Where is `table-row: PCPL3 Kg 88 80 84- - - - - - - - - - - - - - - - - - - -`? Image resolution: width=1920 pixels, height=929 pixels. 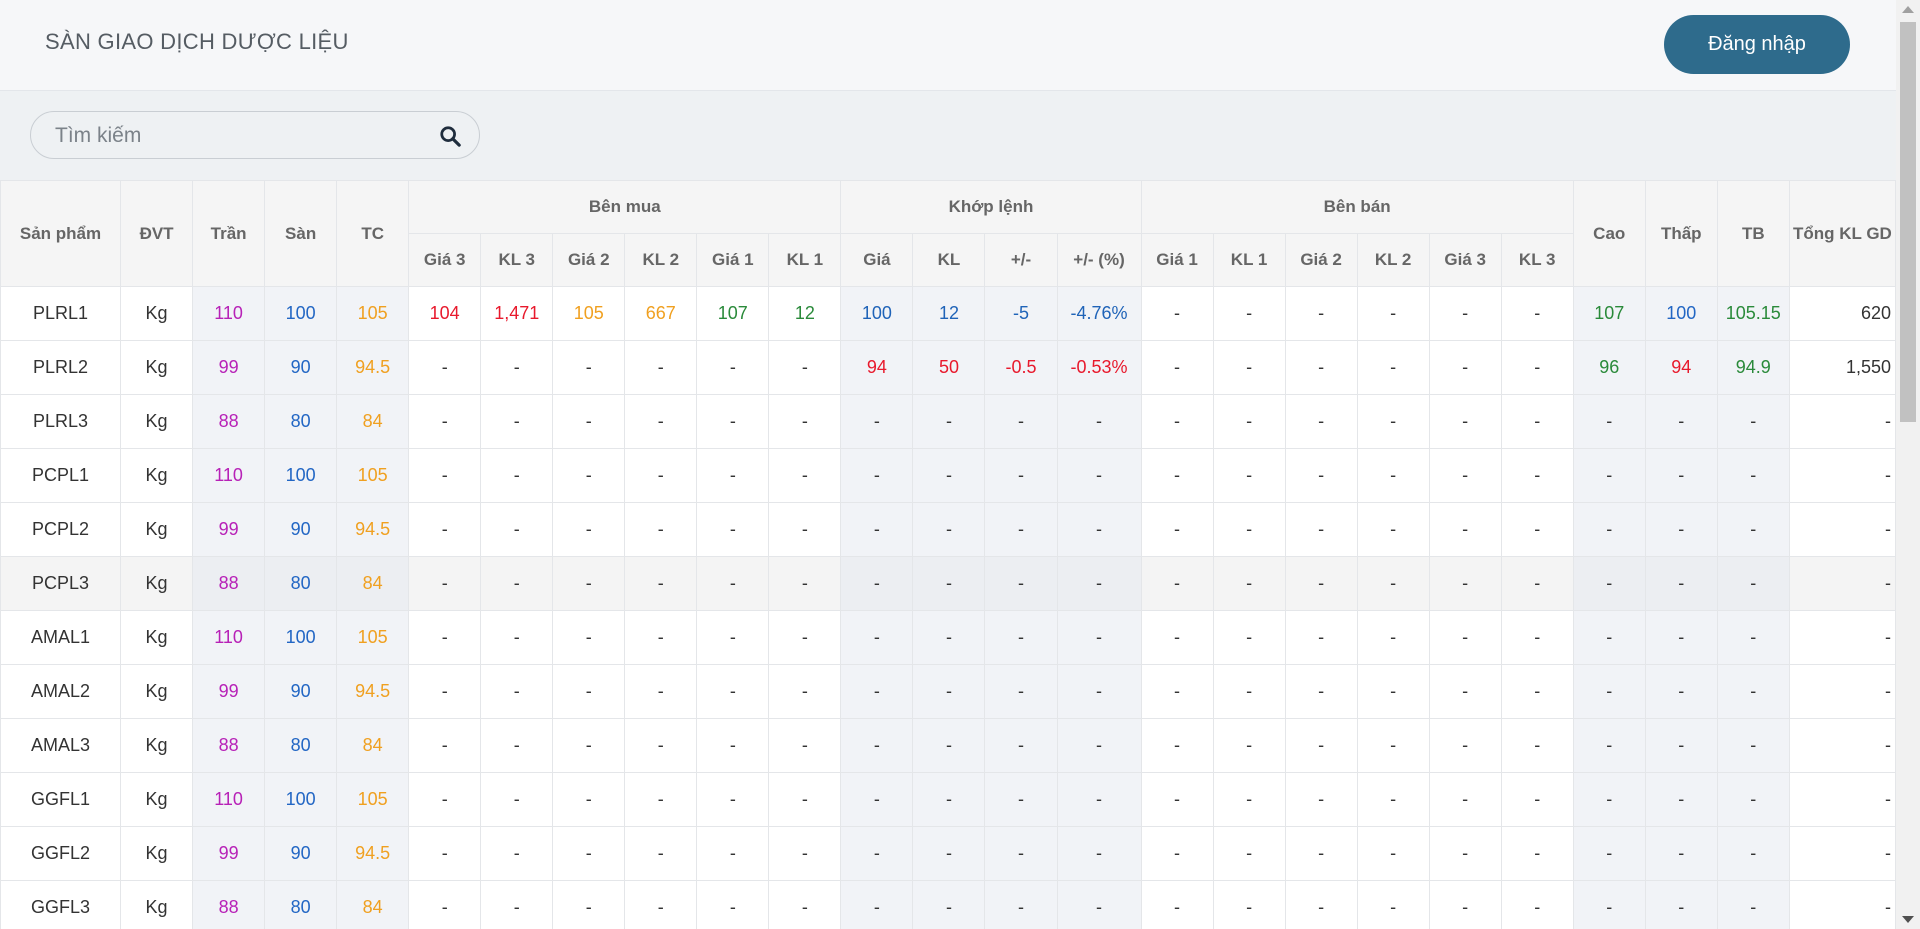 table-row: PCPL3 Kg 88 80 84- - - - - - - - - - - - - - - - - - - - is located at coordinates (948, 583).